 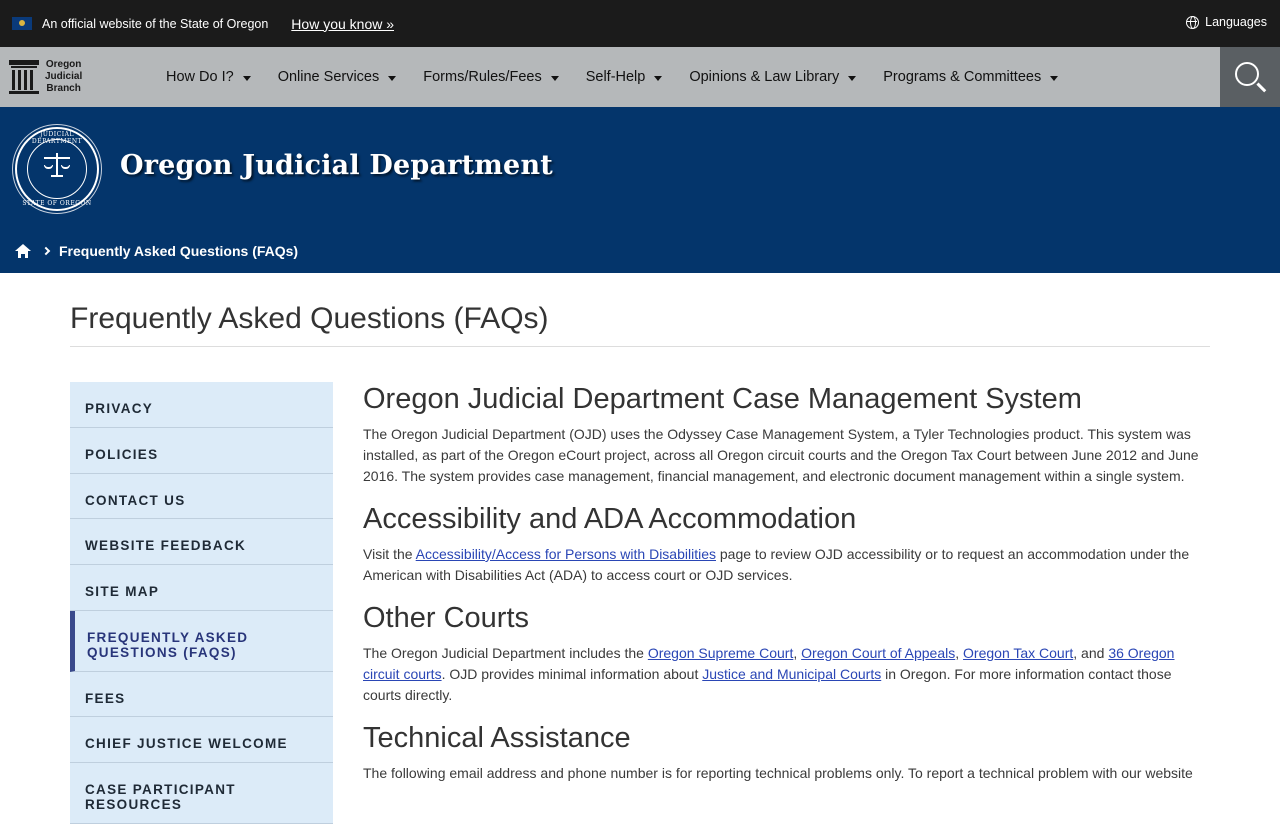 What do you see at coordinates (22, 23) in the screenshot?
I see `oregon-flag-icon` at bounding box center [22, 23].